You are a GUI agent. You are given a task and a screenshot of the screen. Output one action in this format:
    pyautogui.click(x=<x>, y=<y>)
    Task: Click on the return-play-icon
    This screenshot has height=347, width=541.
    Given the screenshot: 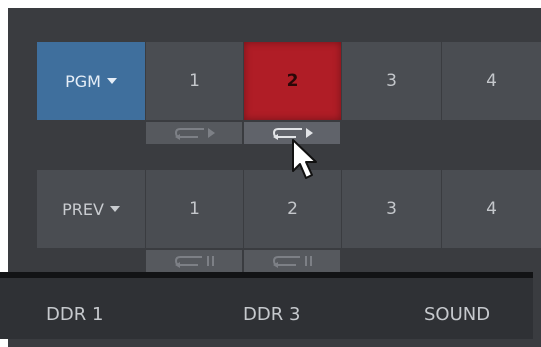 What is the action you would take?
    pyautogui.click(x=194, y=134)
    